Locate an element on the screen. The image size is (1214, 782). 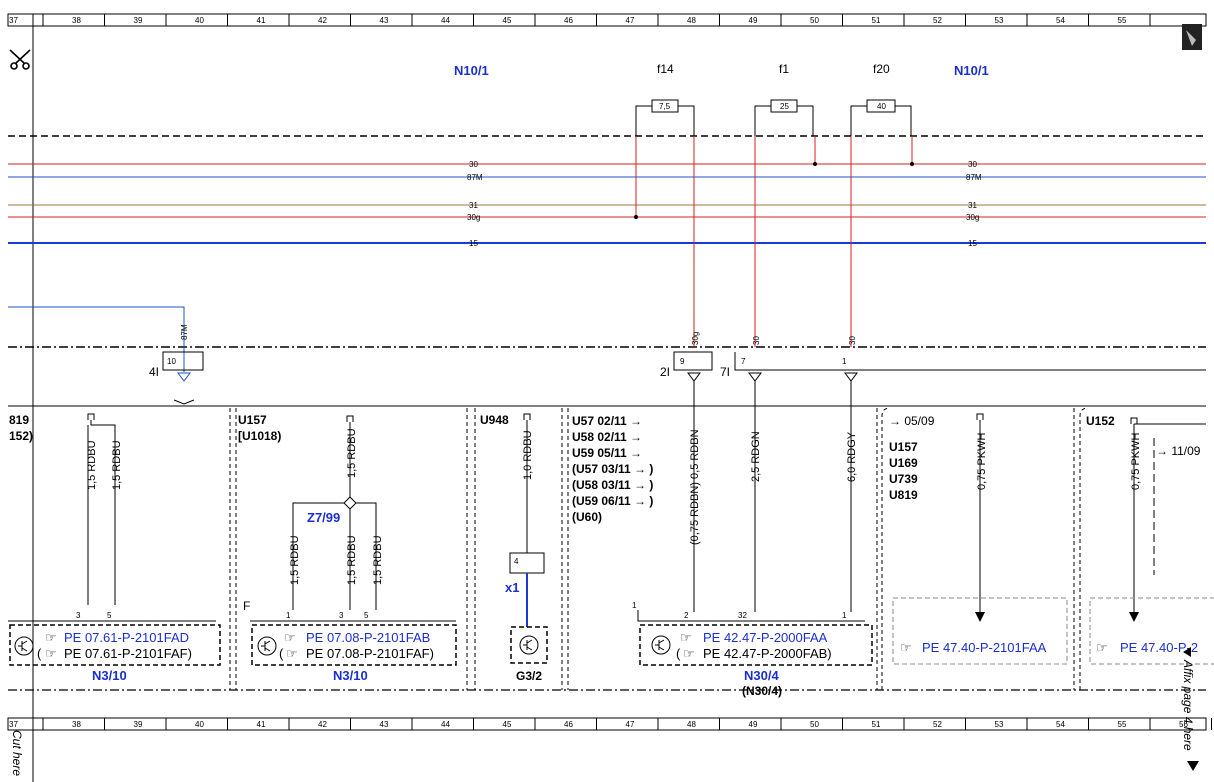
fuse-f14-name: f14 is located at coordinates (665, 69).